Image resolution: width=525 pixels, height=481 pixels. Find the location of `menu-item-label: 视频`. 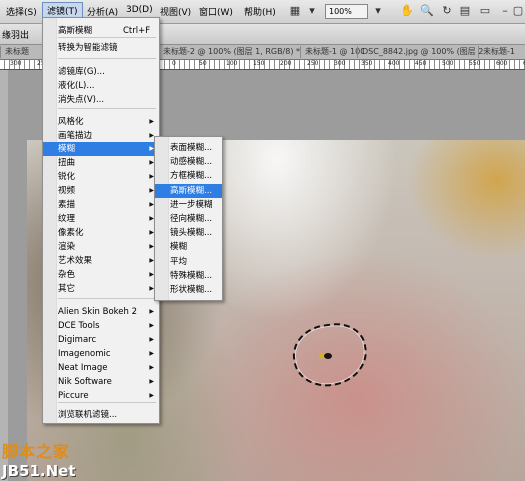

menu-item-label: 视频 is located at coordinates (67, 191).